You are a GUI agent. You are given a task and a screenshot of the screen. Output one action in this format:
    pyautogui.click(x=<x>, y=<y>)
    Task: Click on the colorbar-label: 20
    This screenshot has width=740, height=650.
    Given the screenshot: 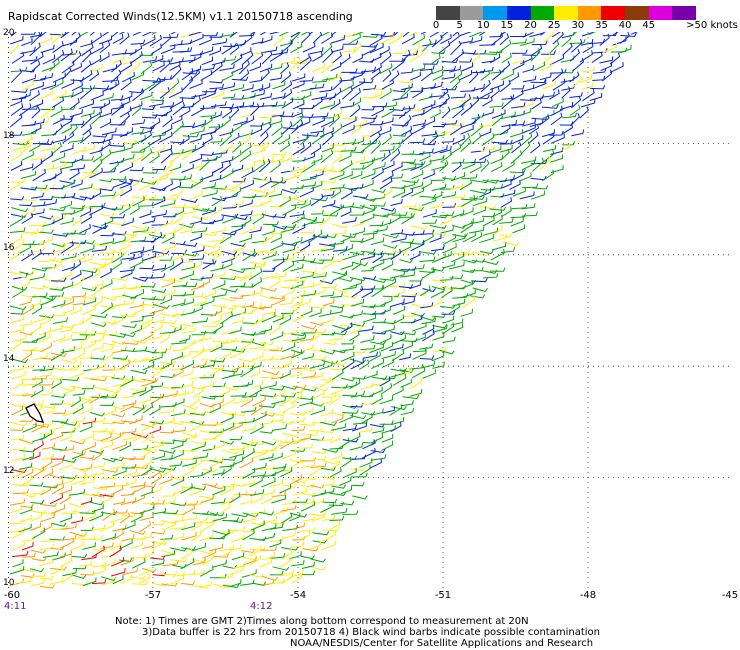 What is the action you would take?
    pyautogui.click(x=530, y=25)
    